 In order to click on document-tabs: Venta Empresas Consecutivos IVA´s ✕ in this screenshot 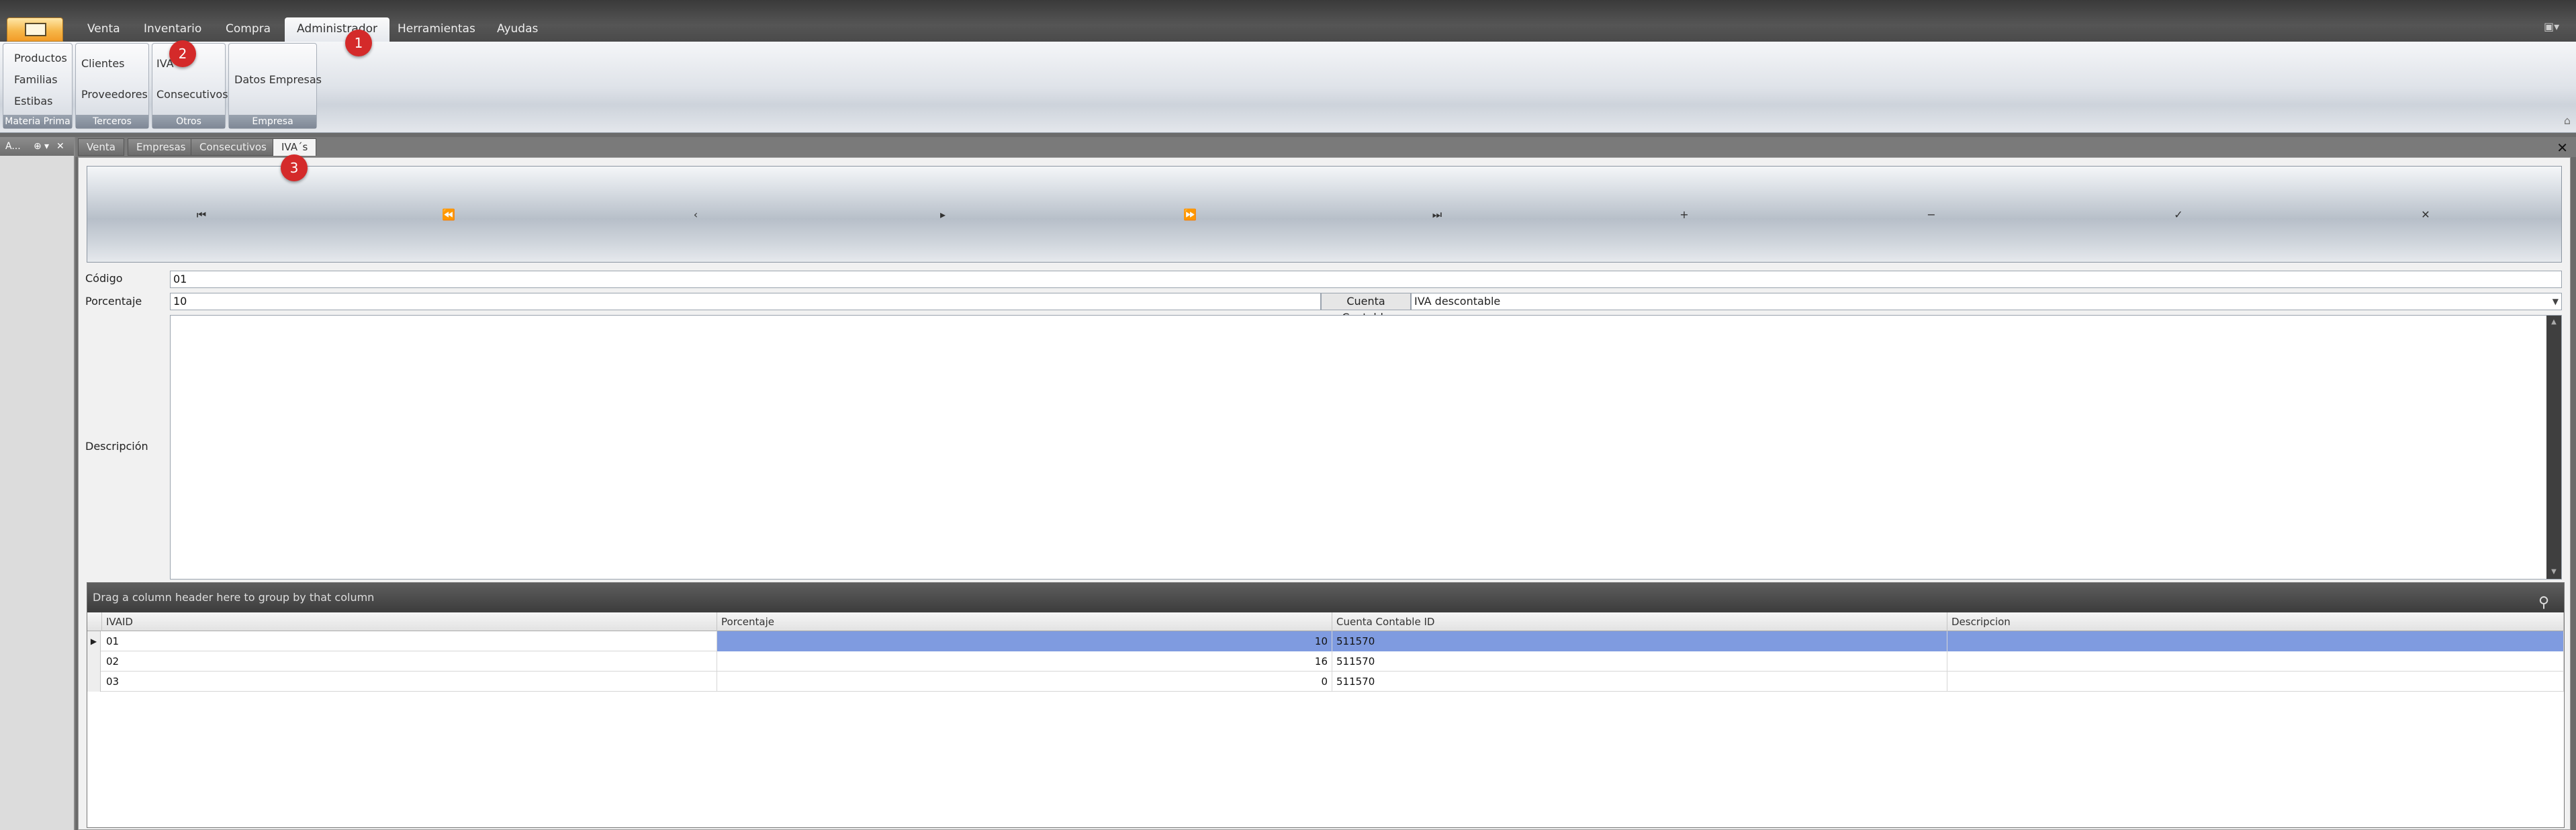, I will do `click(1325, 147)`.